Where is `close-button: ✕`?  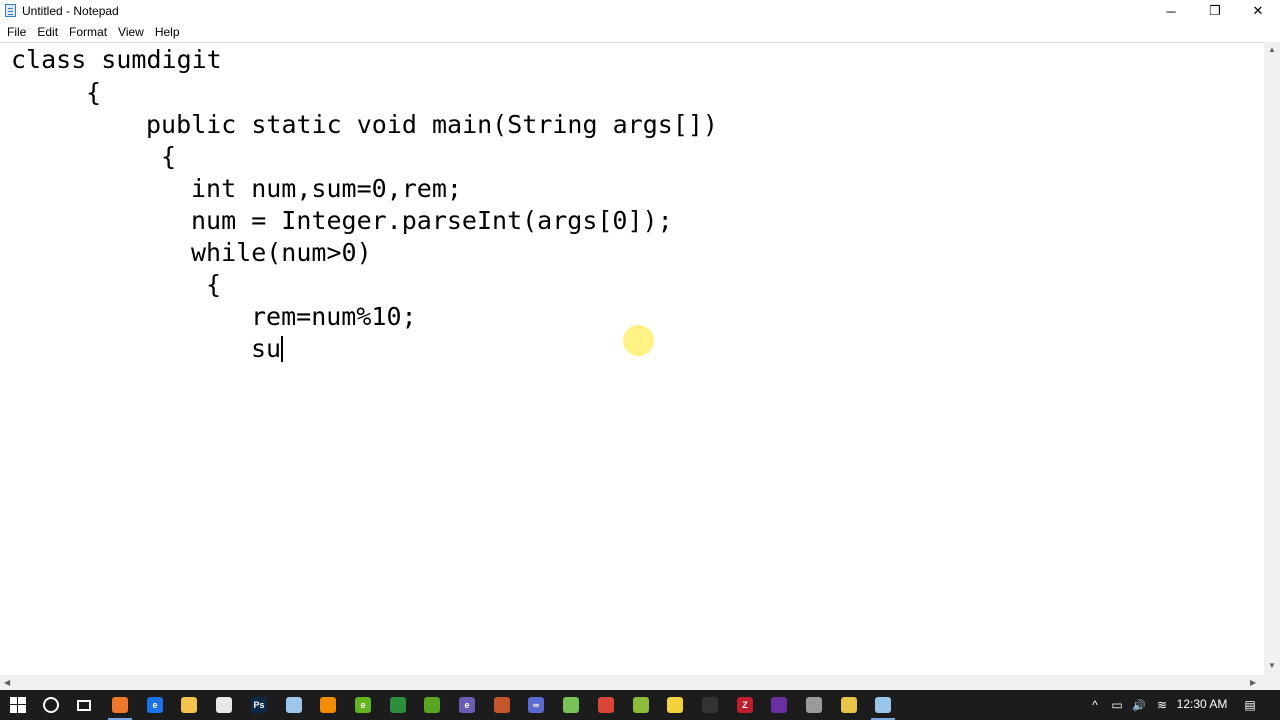
close-button: ✕ is located at coordinates (1257, 11).